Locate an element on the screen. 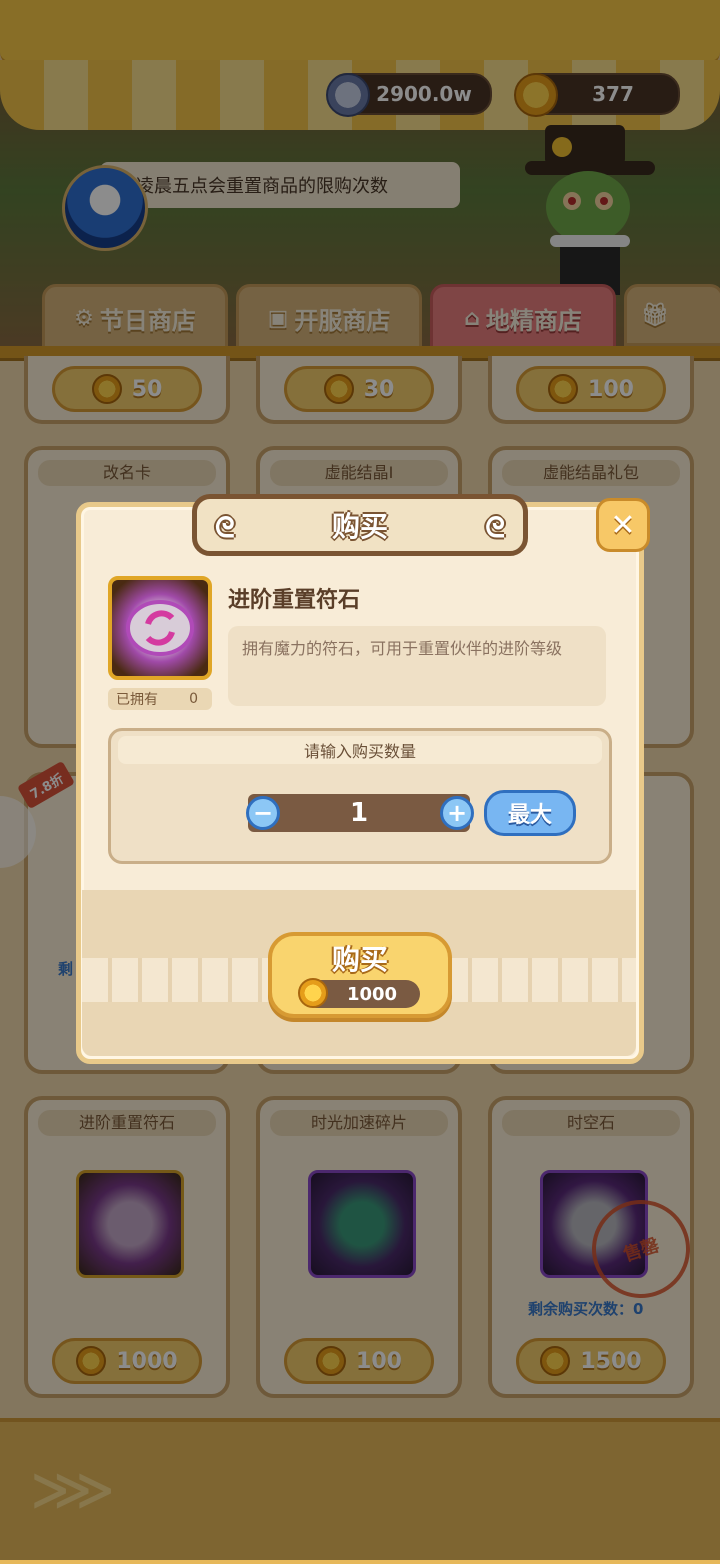 This screenshot has width=720, height=1564. refresh-rune-icon is located at coordinates (160, 628).